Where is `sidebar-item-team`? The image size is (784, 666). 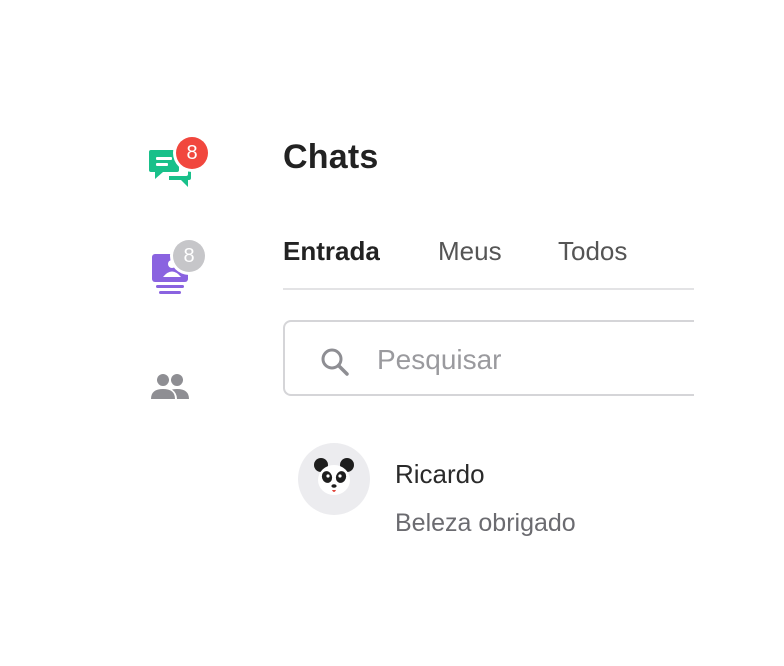 sidebar-item-team is located at coordinates (168, 386).